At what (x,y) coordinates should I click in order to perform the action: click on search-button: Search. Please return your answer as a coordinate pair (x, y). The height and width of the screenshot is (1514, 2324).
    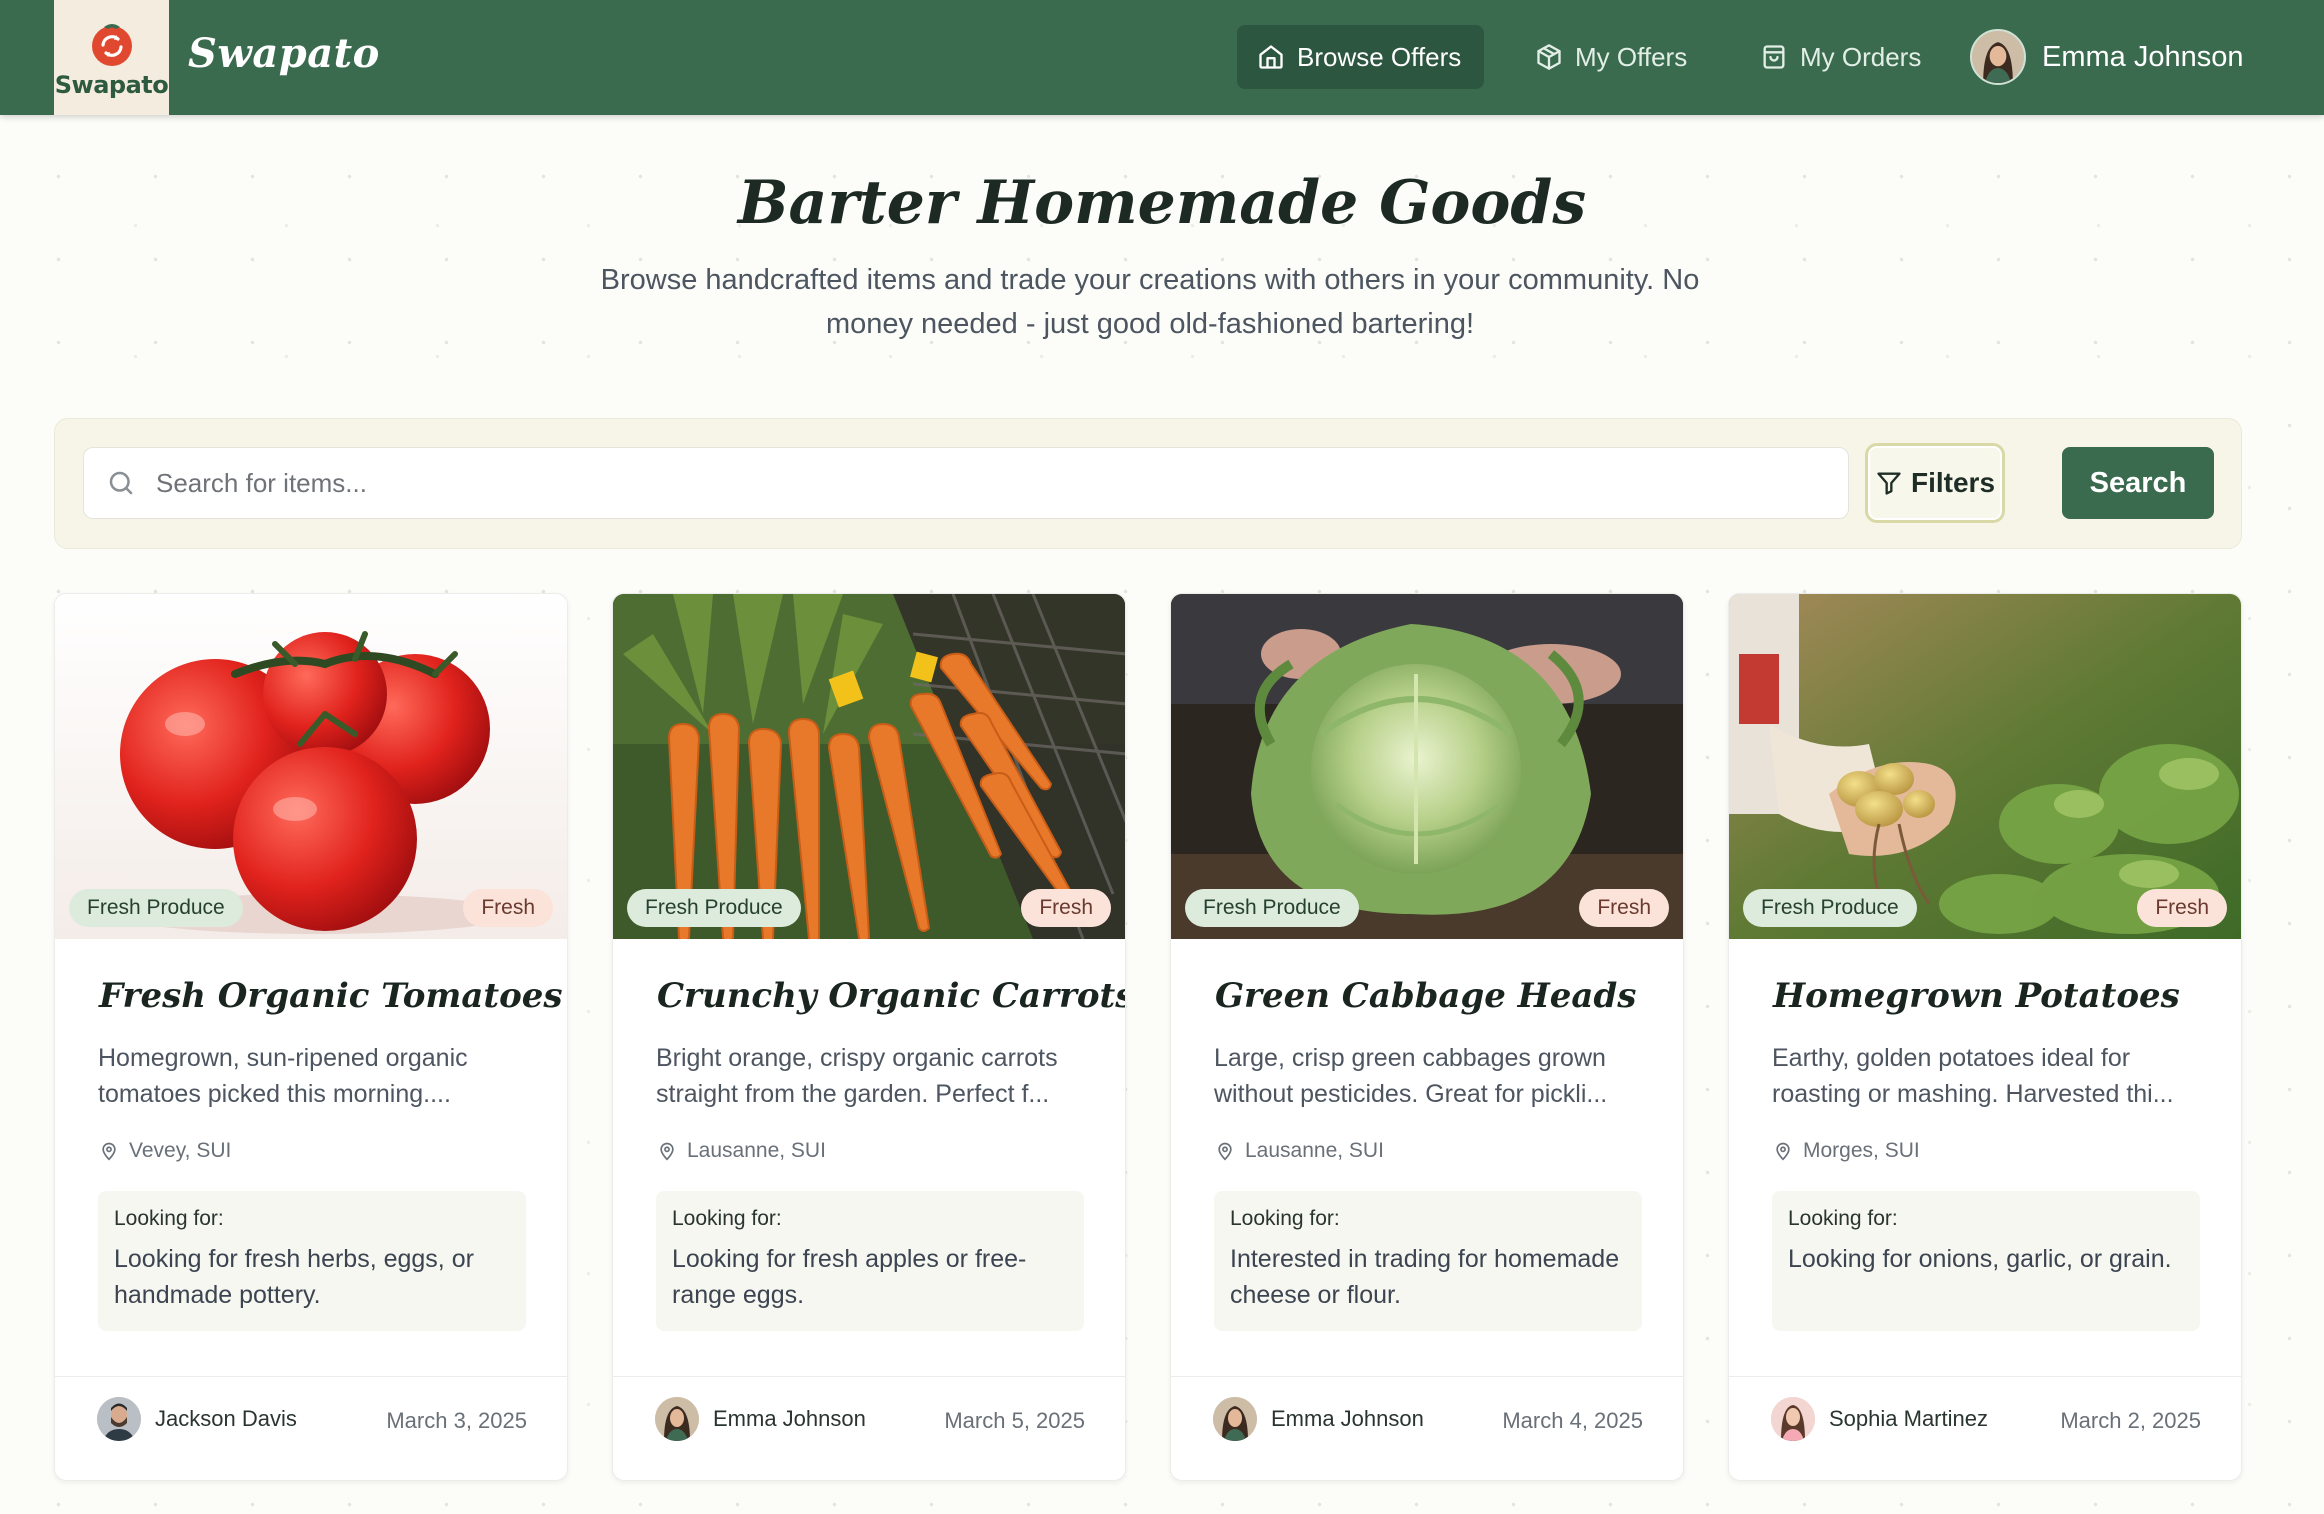
    Looking at the image, I should click on (2138, 483).